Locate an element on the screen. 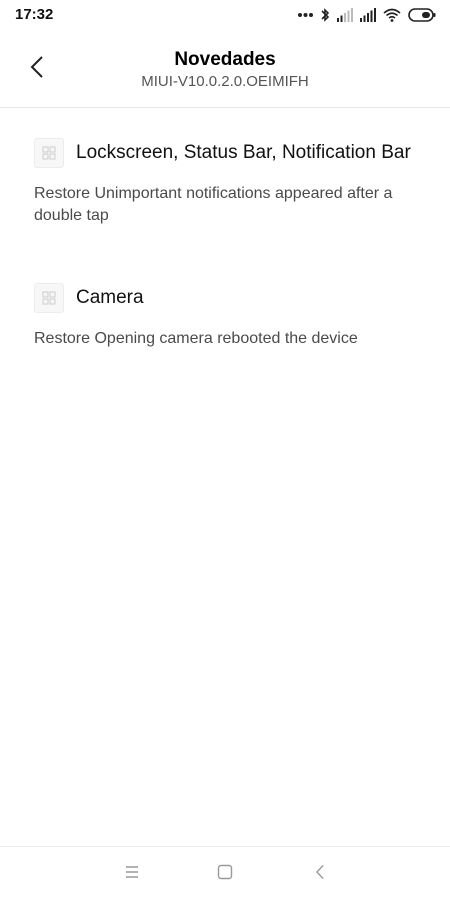 Image resolution: width=450 pixels, height=900 pixels. menu-button is located at coordinates (132, 874).